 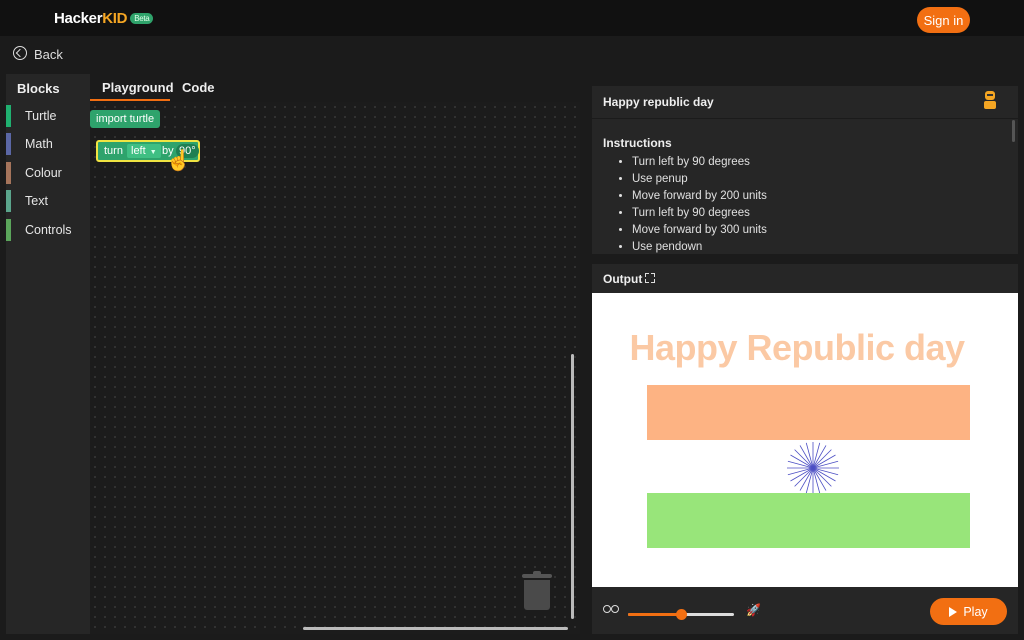 I want to click on trash-lid, so click(x=537, y=576).